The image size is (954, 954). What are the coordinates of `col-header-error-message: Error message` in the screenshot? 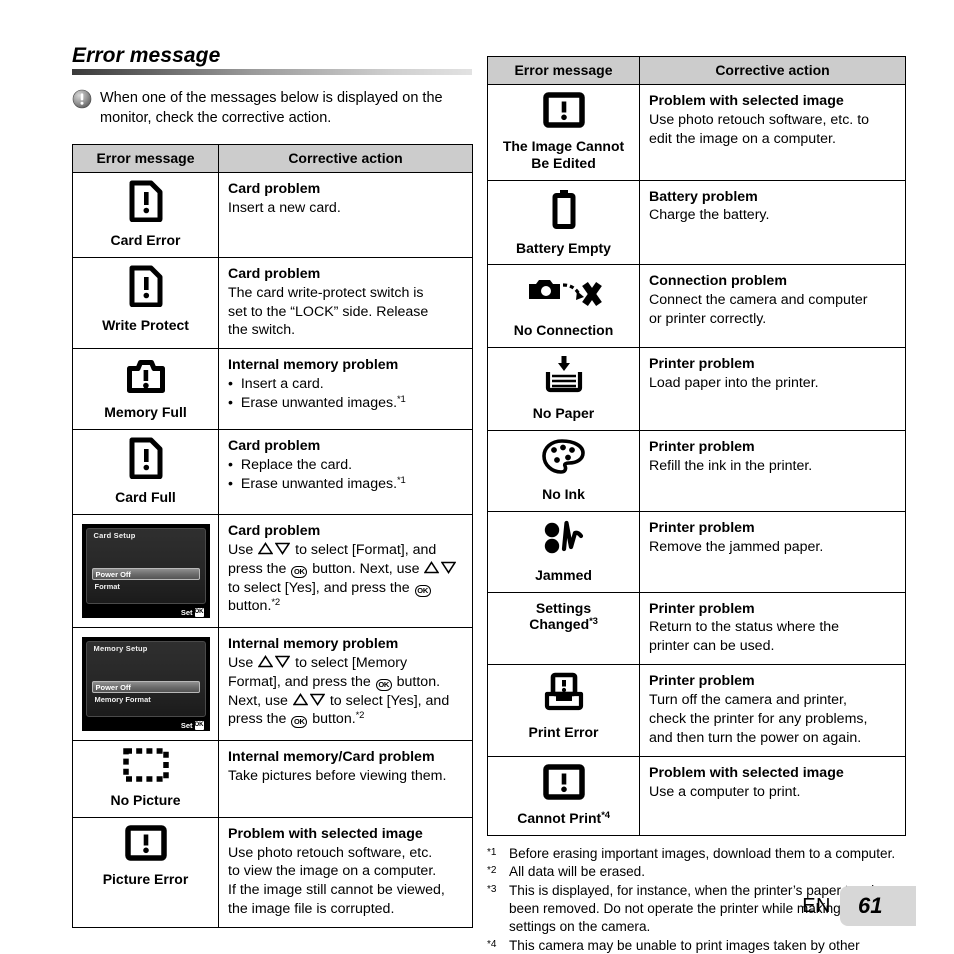 It's located at (145, 158).